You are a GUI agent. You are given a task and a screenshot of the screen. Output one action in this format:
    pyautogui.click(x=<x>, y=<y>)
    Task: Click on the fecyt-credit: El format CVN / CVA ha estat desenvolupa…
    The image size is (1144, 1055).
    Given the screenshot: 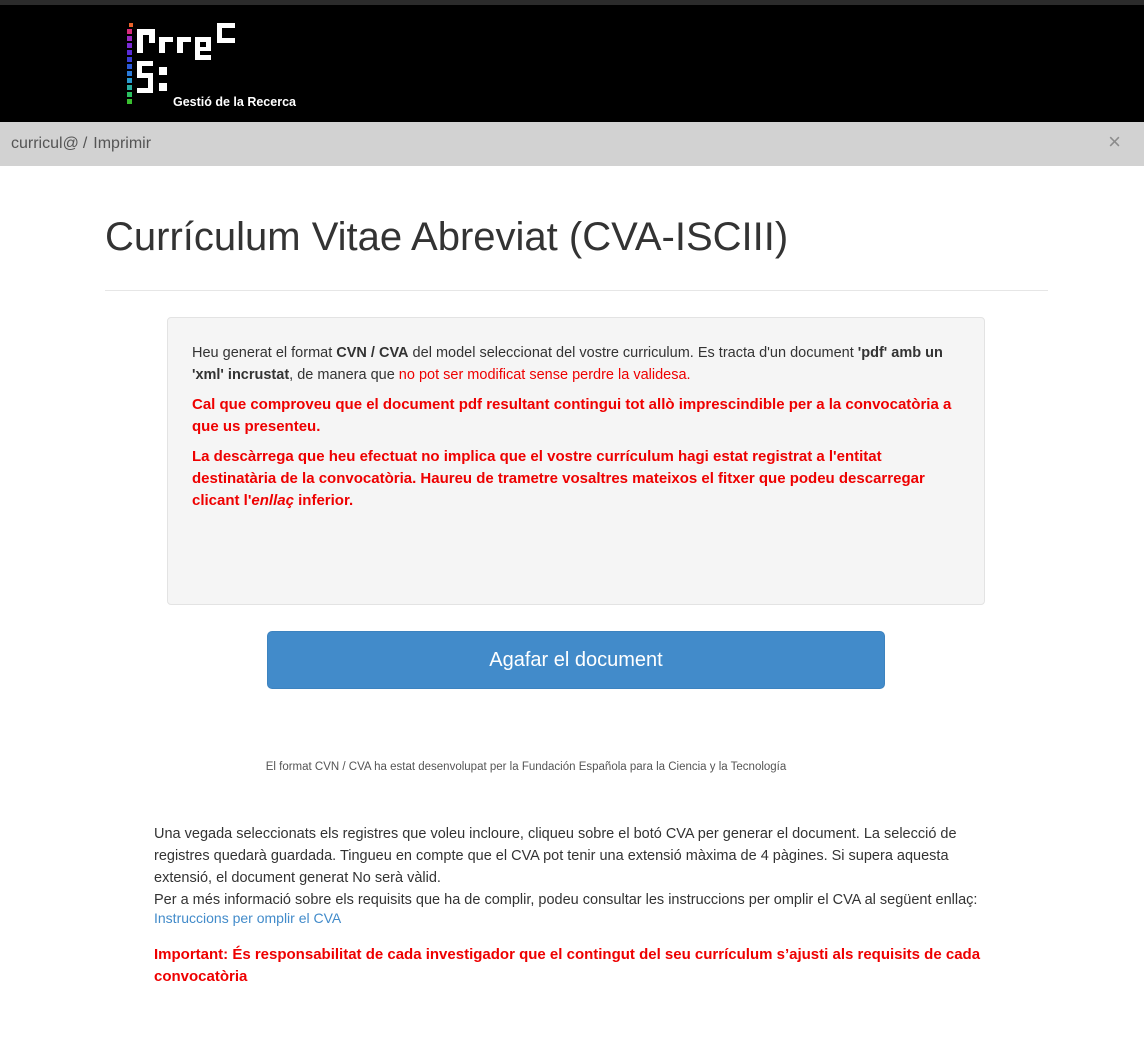 What is the action you would take?
    pyautogui.click(x=526, y=767)
    